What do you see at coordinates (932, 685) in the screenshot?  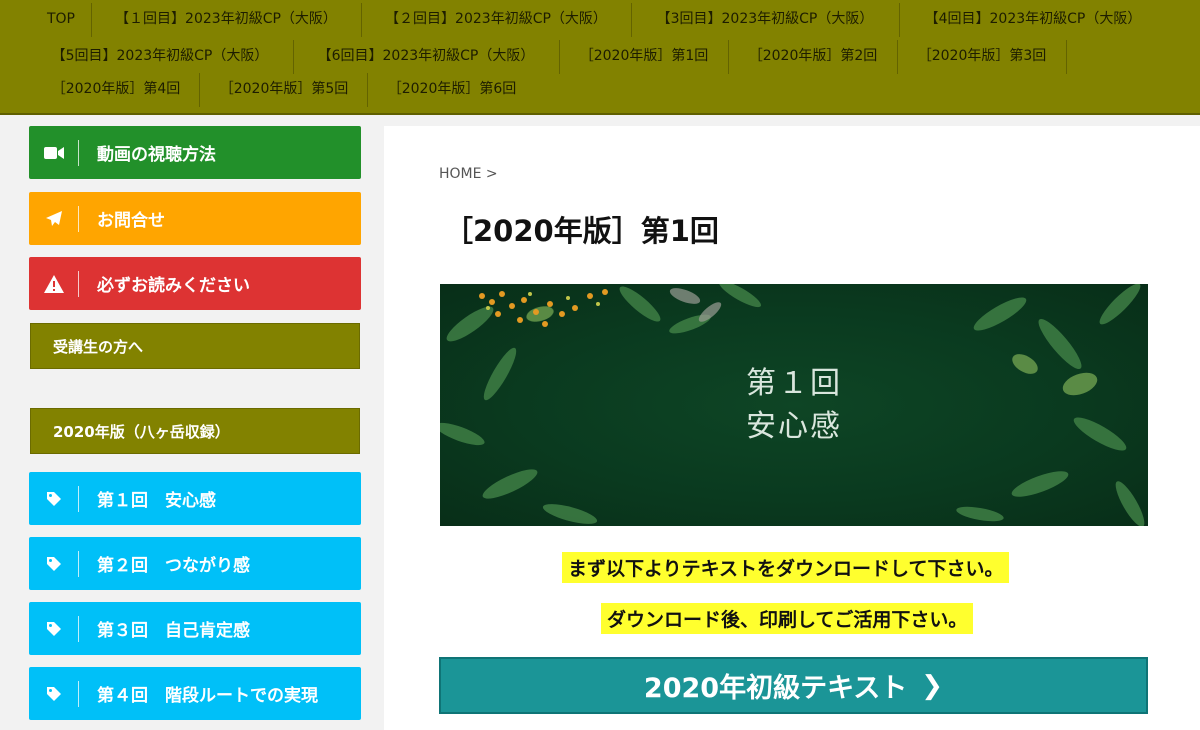 I see `chevron-right-icon: ❯` at bounding box center [932, 685].